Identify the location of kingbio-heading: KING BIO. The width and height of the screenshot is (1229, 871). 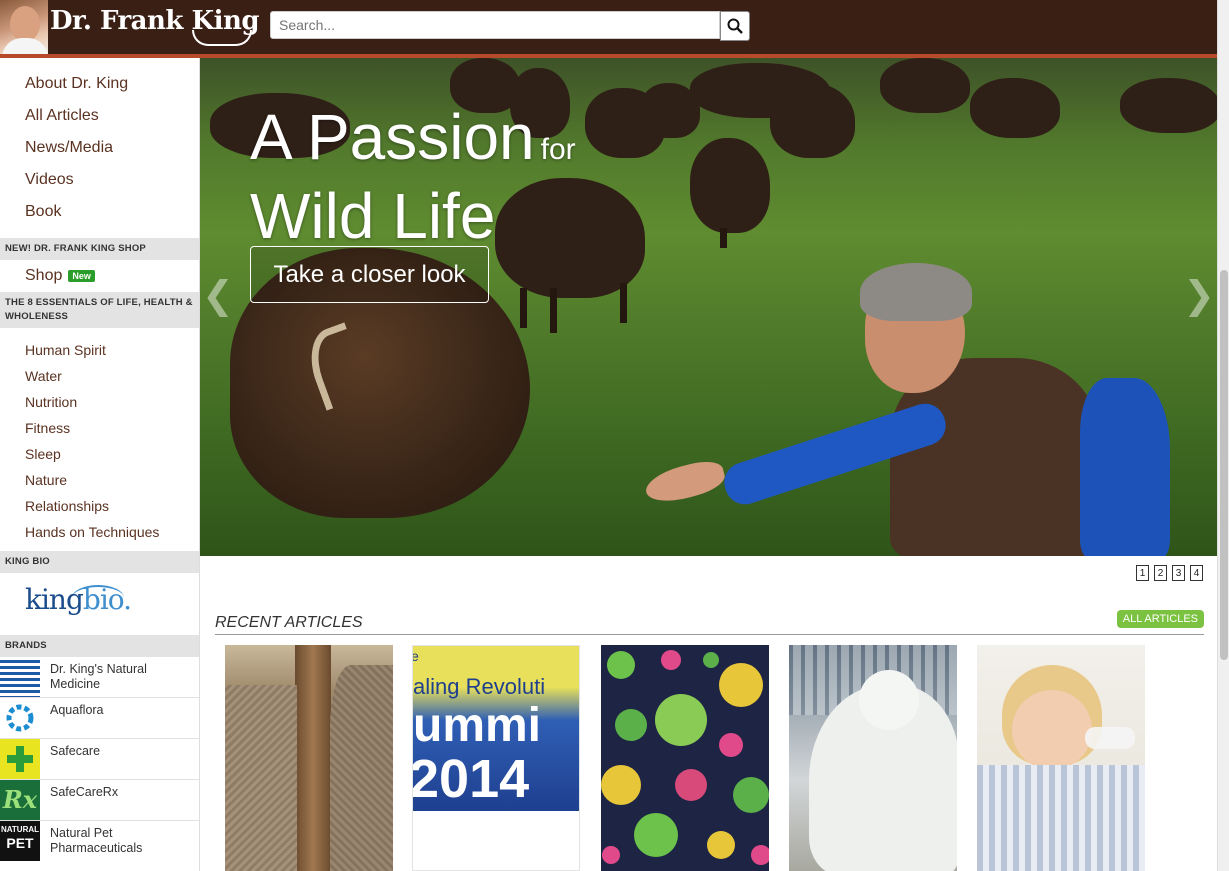
(99, 562).